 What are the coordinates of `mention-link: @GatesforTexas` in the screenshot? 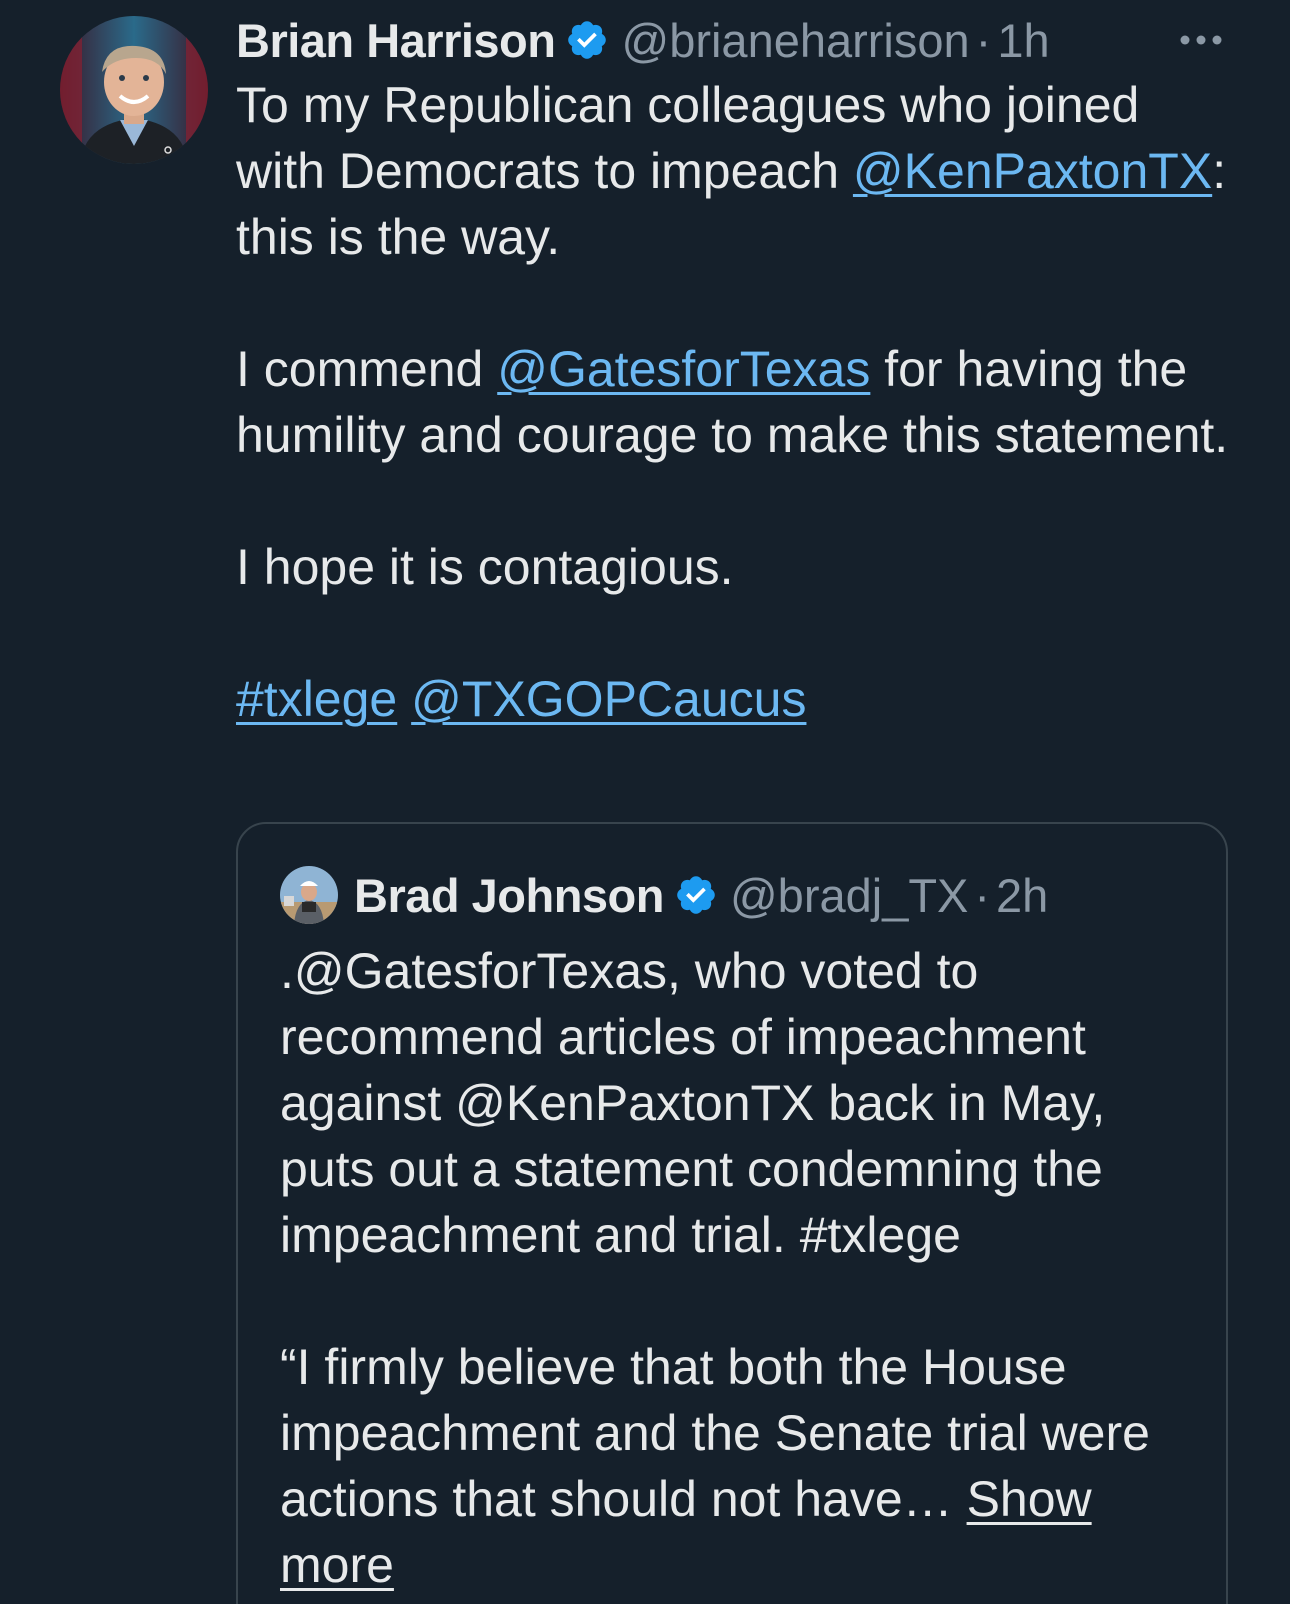 It's located at (683, 369).